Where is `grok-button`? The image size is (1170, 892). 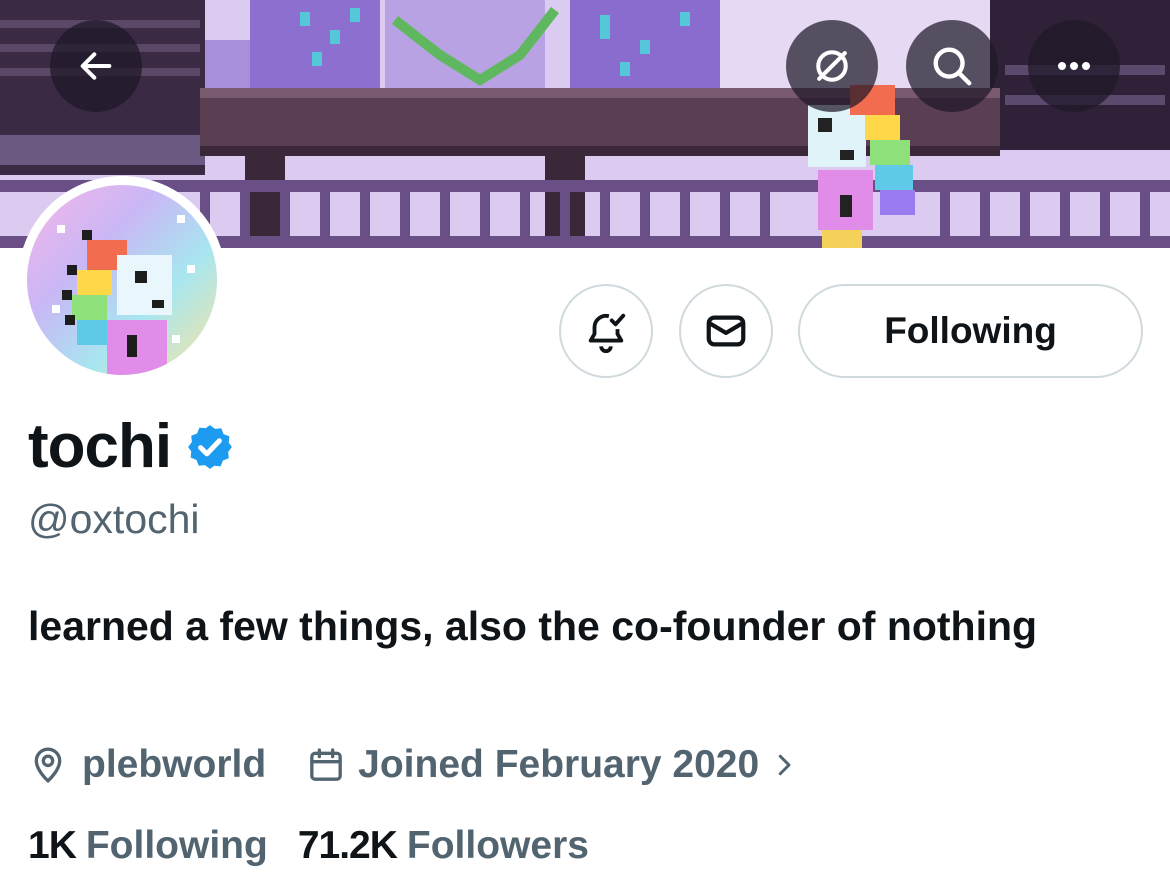 grok-button is located at coordinates (832, 66).